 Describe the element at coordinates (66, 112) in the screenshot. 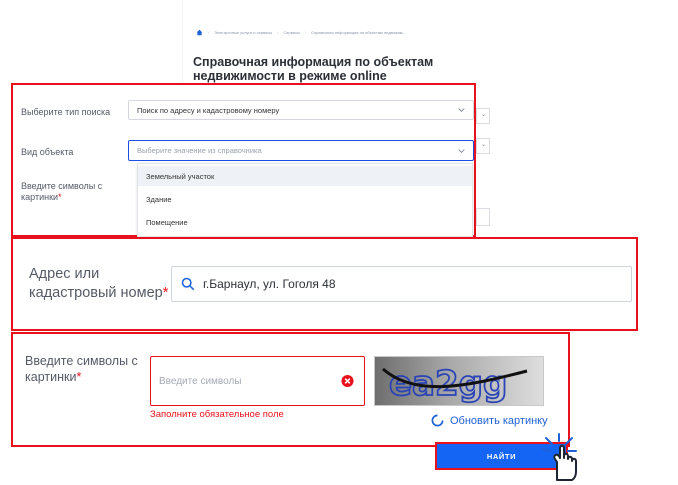

I see `search-type-label: Выберите тип поиска` at that location.